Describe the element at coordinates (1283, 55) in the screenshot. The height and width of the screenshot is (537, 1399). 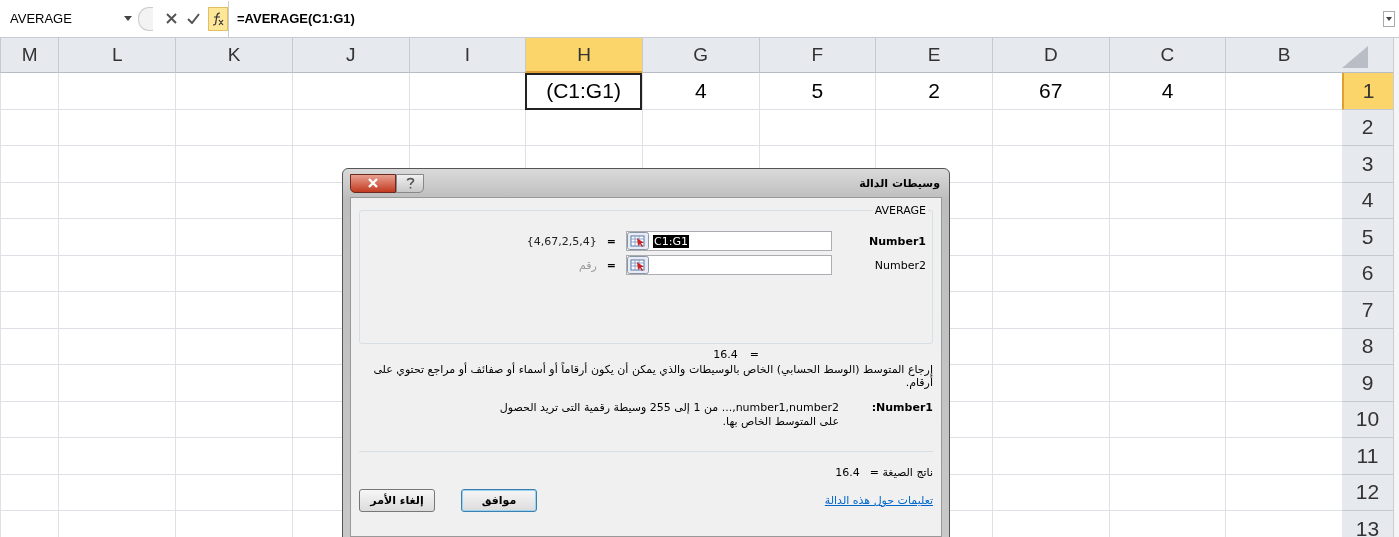
I see `column-header: B` at that location.